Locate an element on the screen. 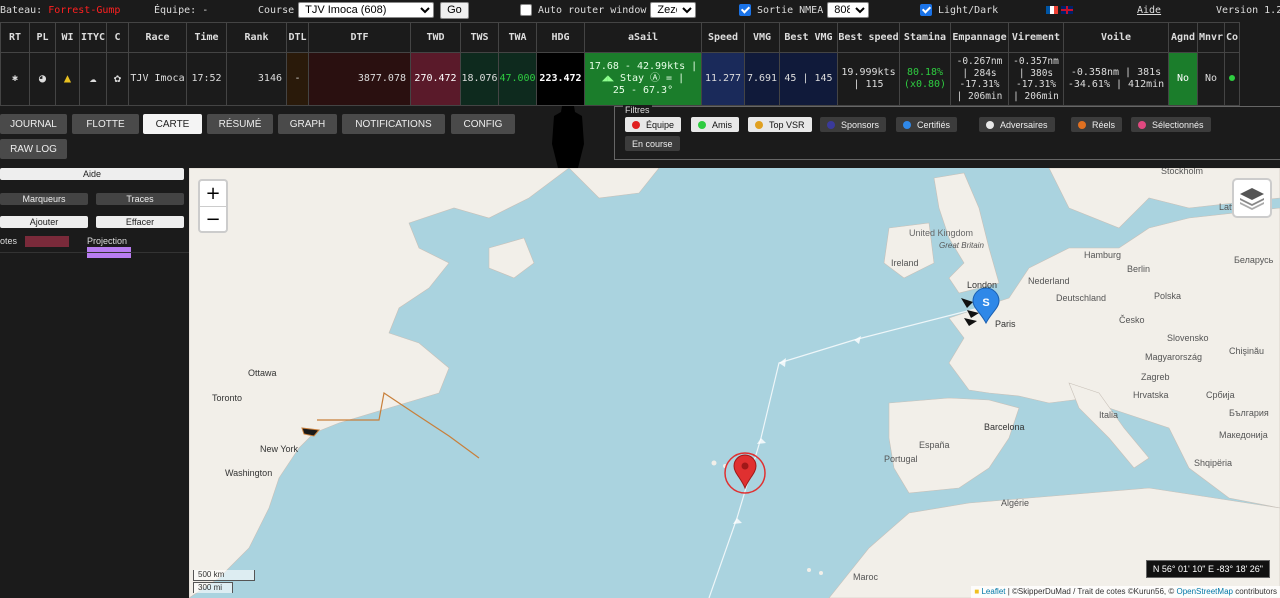 This screenshot has width=1280, height=598. rt-cell: ✱ is located at coordinates (15, 79).